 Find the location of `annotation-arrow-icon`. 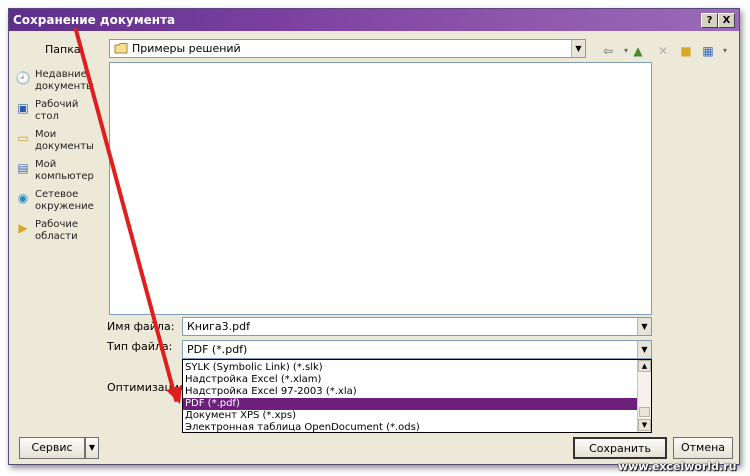

annotation-arrow-icon is located at coordinates (128, 216).